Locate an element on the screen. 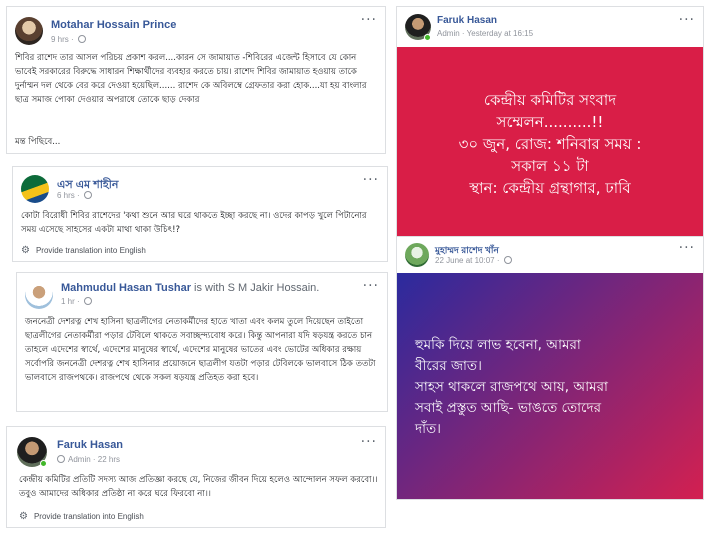 This screenshot has width=710, height=533. banner-line: স্থান: কেন্দ্রীয় গ্রন্থাগার, ঢাবি is located at coordinates (550, 188).